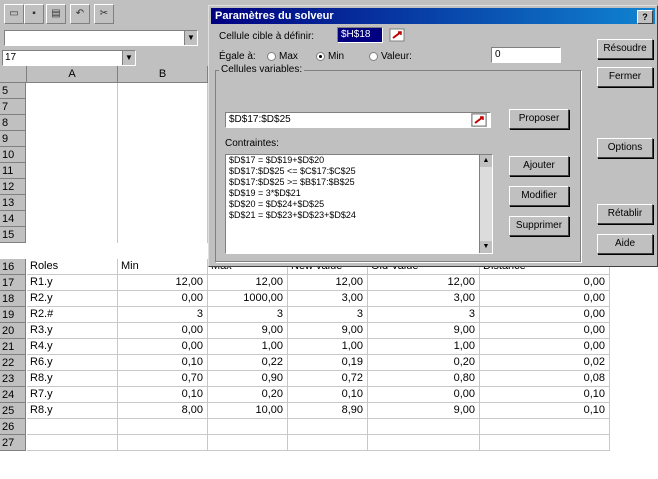  Describe the element at coordinates (72, 315) in the screenshot. I see `table-cell: R2.#` at that location.